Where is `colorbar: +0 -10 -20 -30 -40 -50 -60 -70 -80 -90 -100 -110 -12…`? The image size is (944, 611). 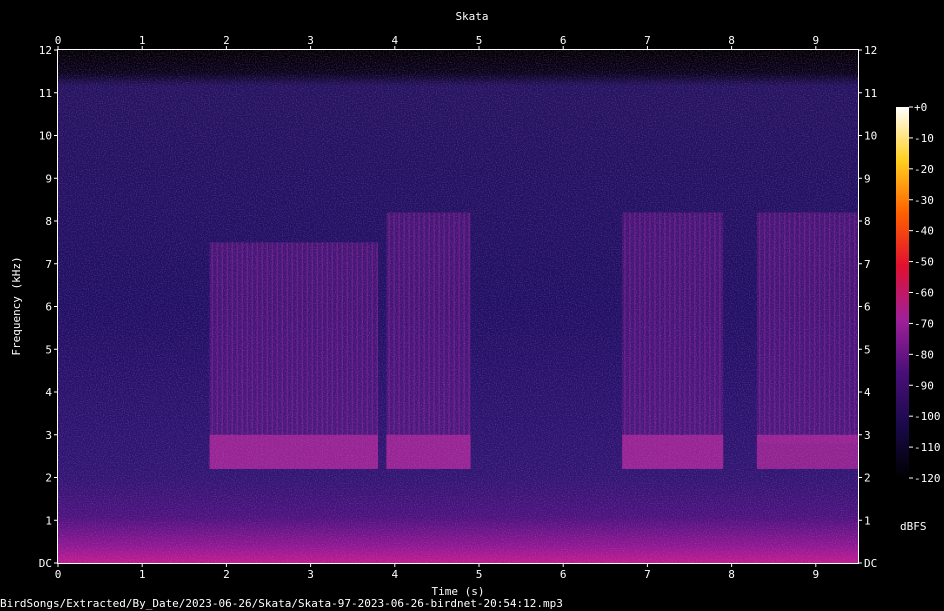 colorbar: +0 -10 -20 -30 -40 -50 -60 -70 -80 -90 -100 -110 -12… is located at coordinates (918, 317).